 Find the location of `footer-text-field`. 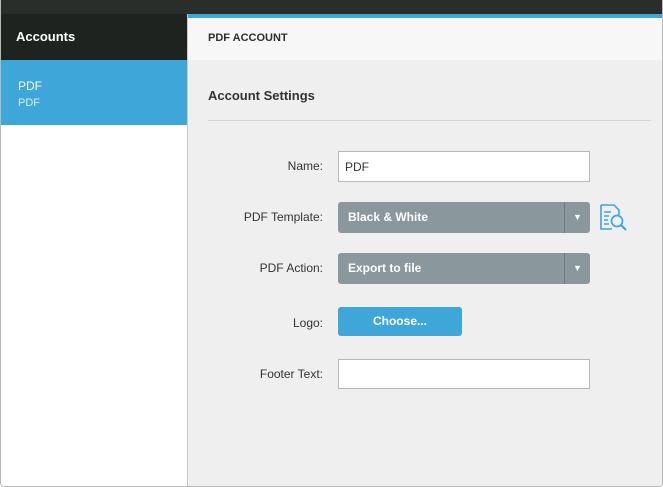

footer-text-field is located at coordinates (464, 374).